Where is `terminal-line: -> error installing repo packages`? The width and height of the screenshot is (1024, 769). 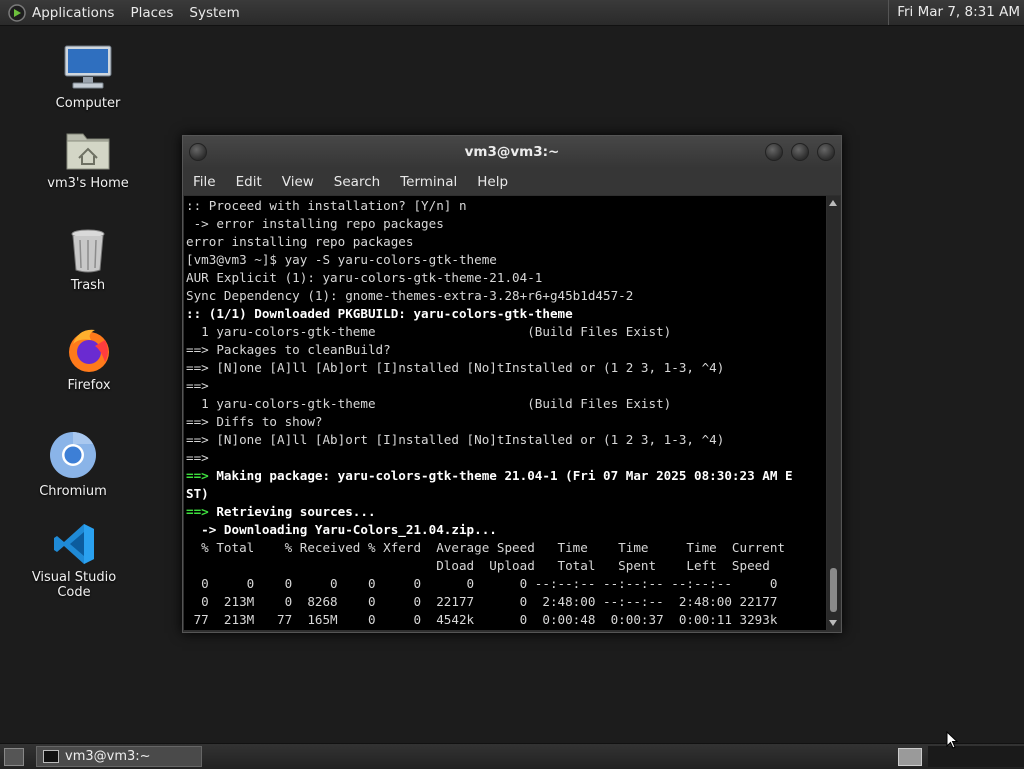
terminal-line: -> error installing repo packages is located at coordinates (315, 223).